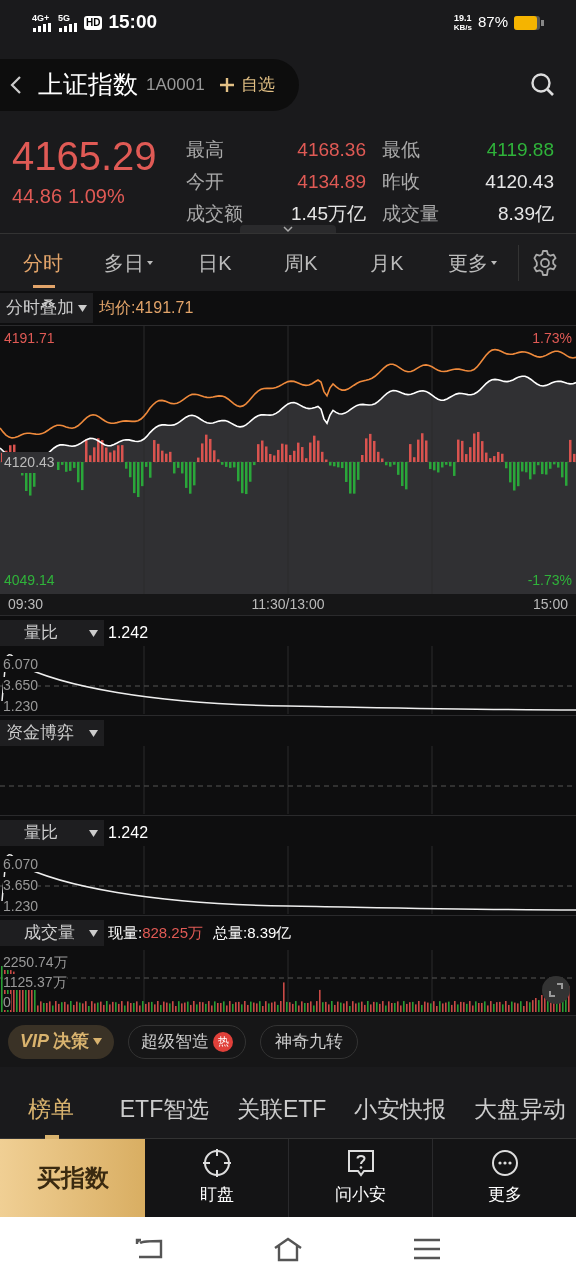 Image resolution: width=576 pixels, height=1280 pixels. What do you see at coordinates (550, 604) in the screenshot?
I see `time-label: 15:00` at bounding box center [550, 604].